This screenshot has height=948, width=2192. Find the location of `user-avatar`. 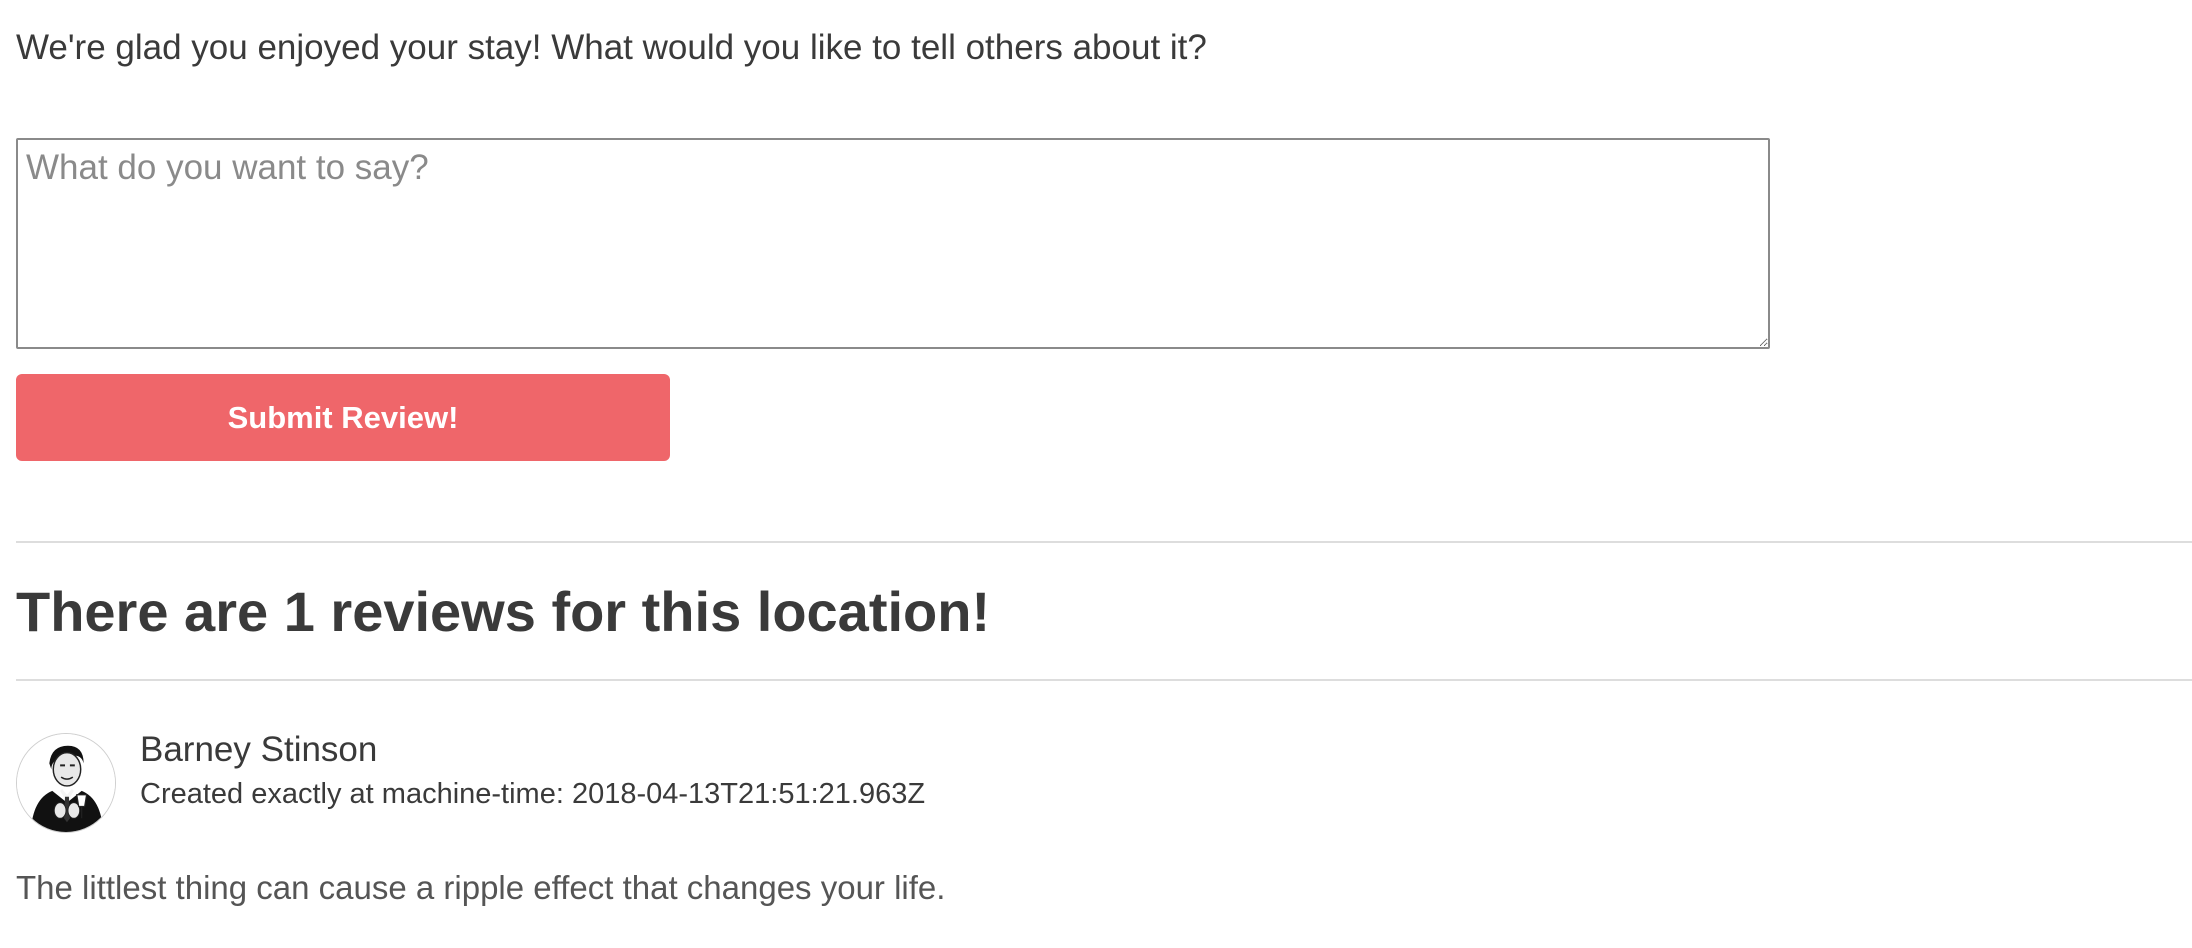

user-avatar is located at coordinates (66, 783).